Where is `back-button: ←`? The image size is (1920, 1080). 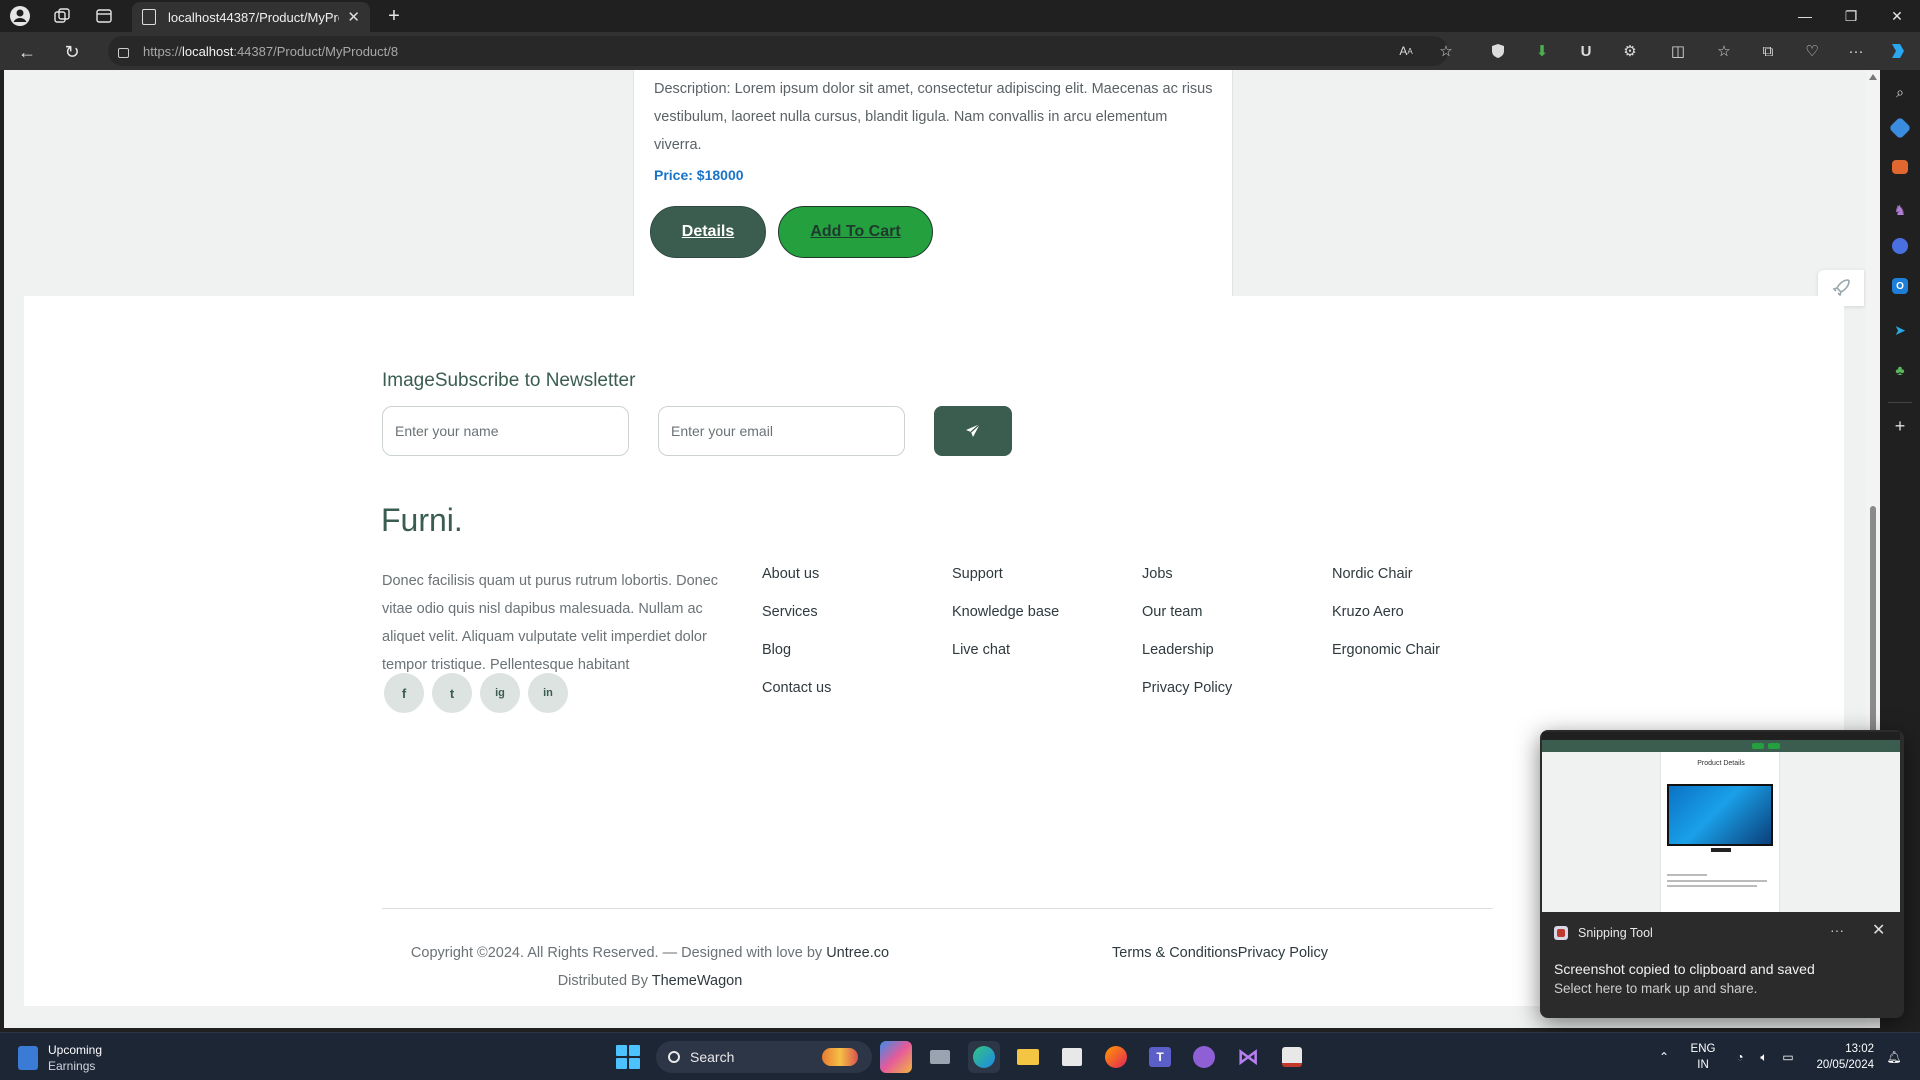 back-button: ← is located at coordinates (27, 52).